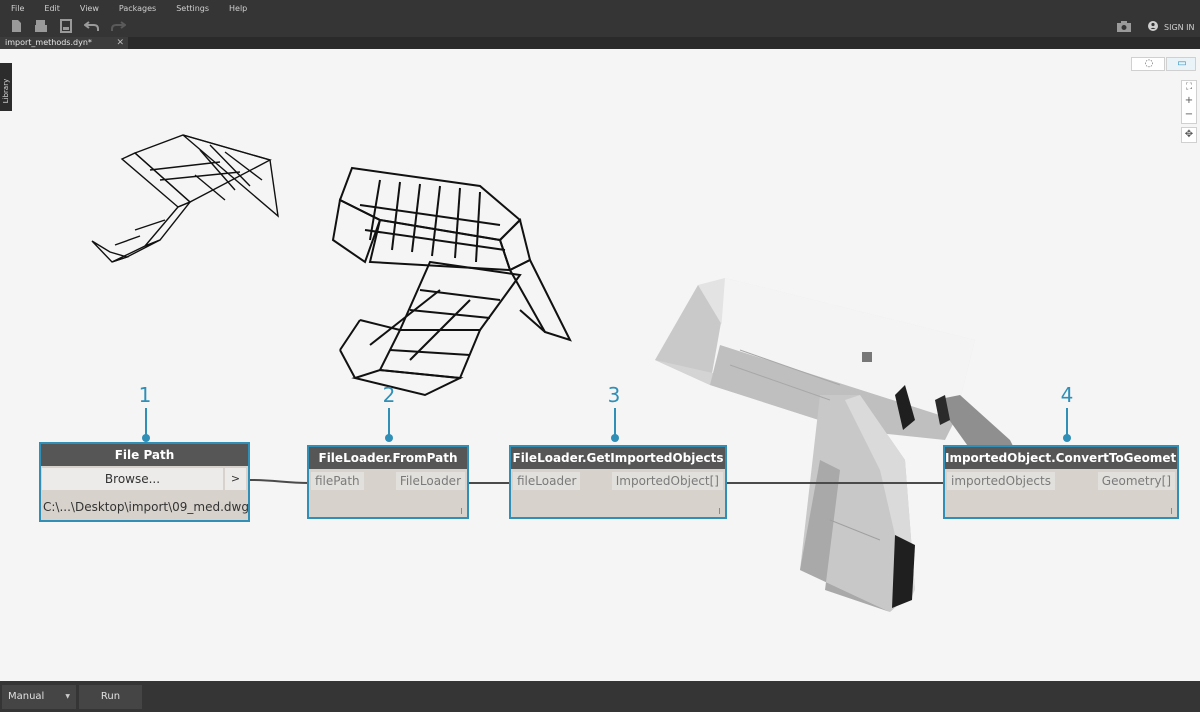 The image size is (1200, 712). I want to click on execution-bar: Manual ▼ Run, so click(600, 696).